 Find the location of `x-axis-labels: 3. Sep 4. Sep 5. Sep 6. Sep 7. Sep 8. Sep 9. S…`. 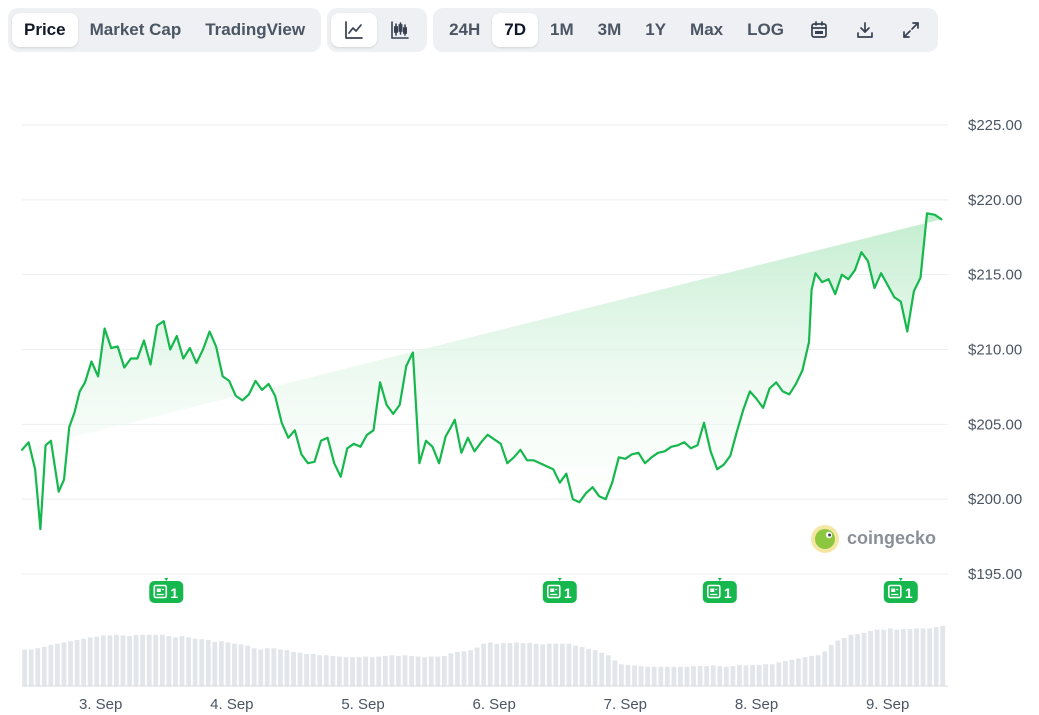

x-axis-labels: 3. Sep 4. Sep 5. Sep 6. Sep 7. Sep 8. Sep 9. S… is located at coordinates (494, 704).